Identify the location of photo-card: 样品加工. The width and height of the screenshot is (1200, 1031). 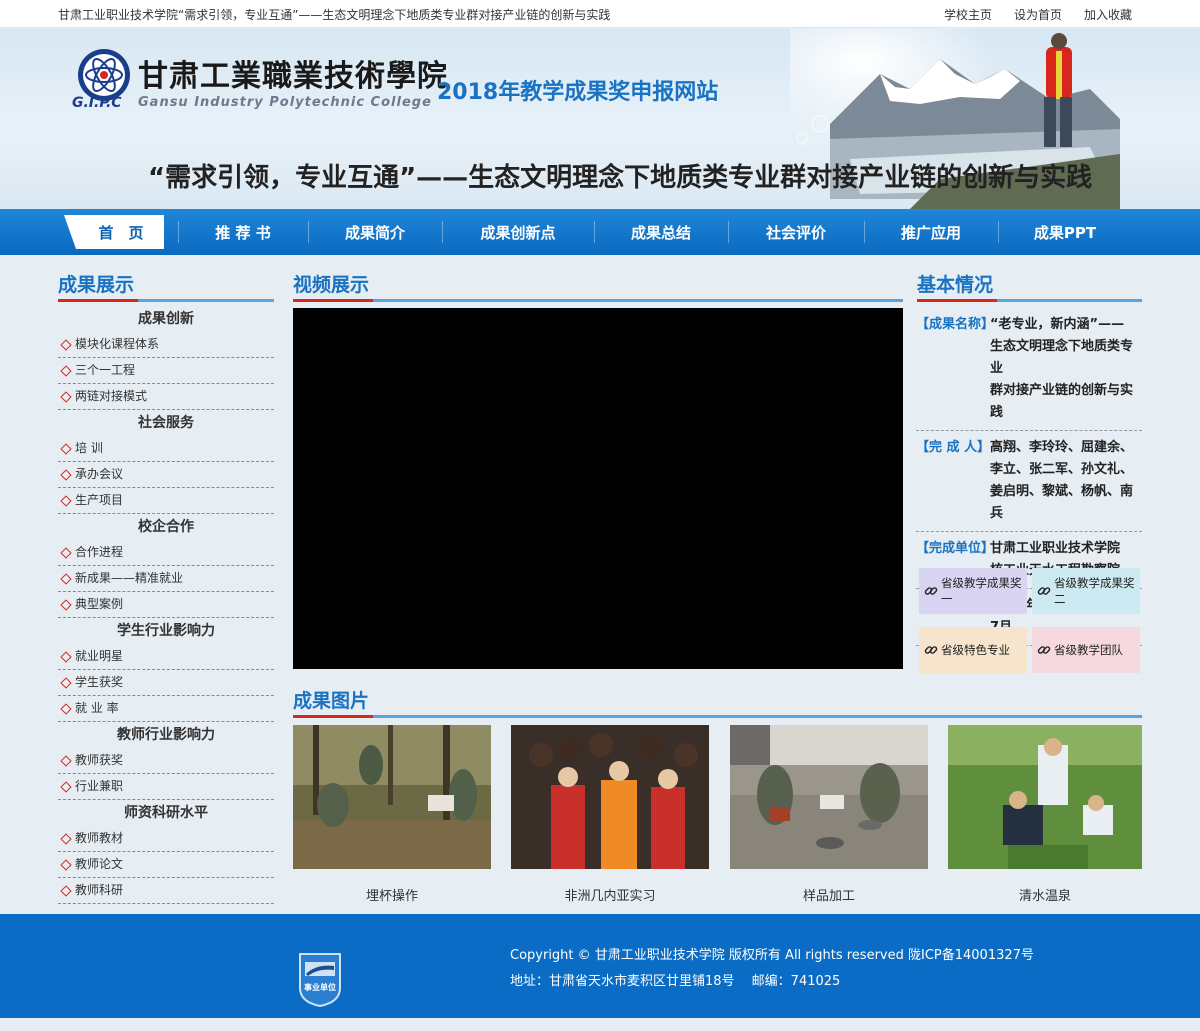
(829, 814).